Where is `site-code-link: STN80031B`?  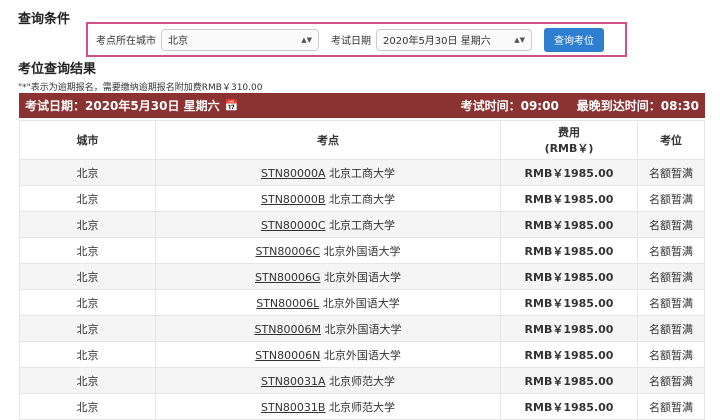
site-code-link: STN80031B is located at coordinates (293, 407).